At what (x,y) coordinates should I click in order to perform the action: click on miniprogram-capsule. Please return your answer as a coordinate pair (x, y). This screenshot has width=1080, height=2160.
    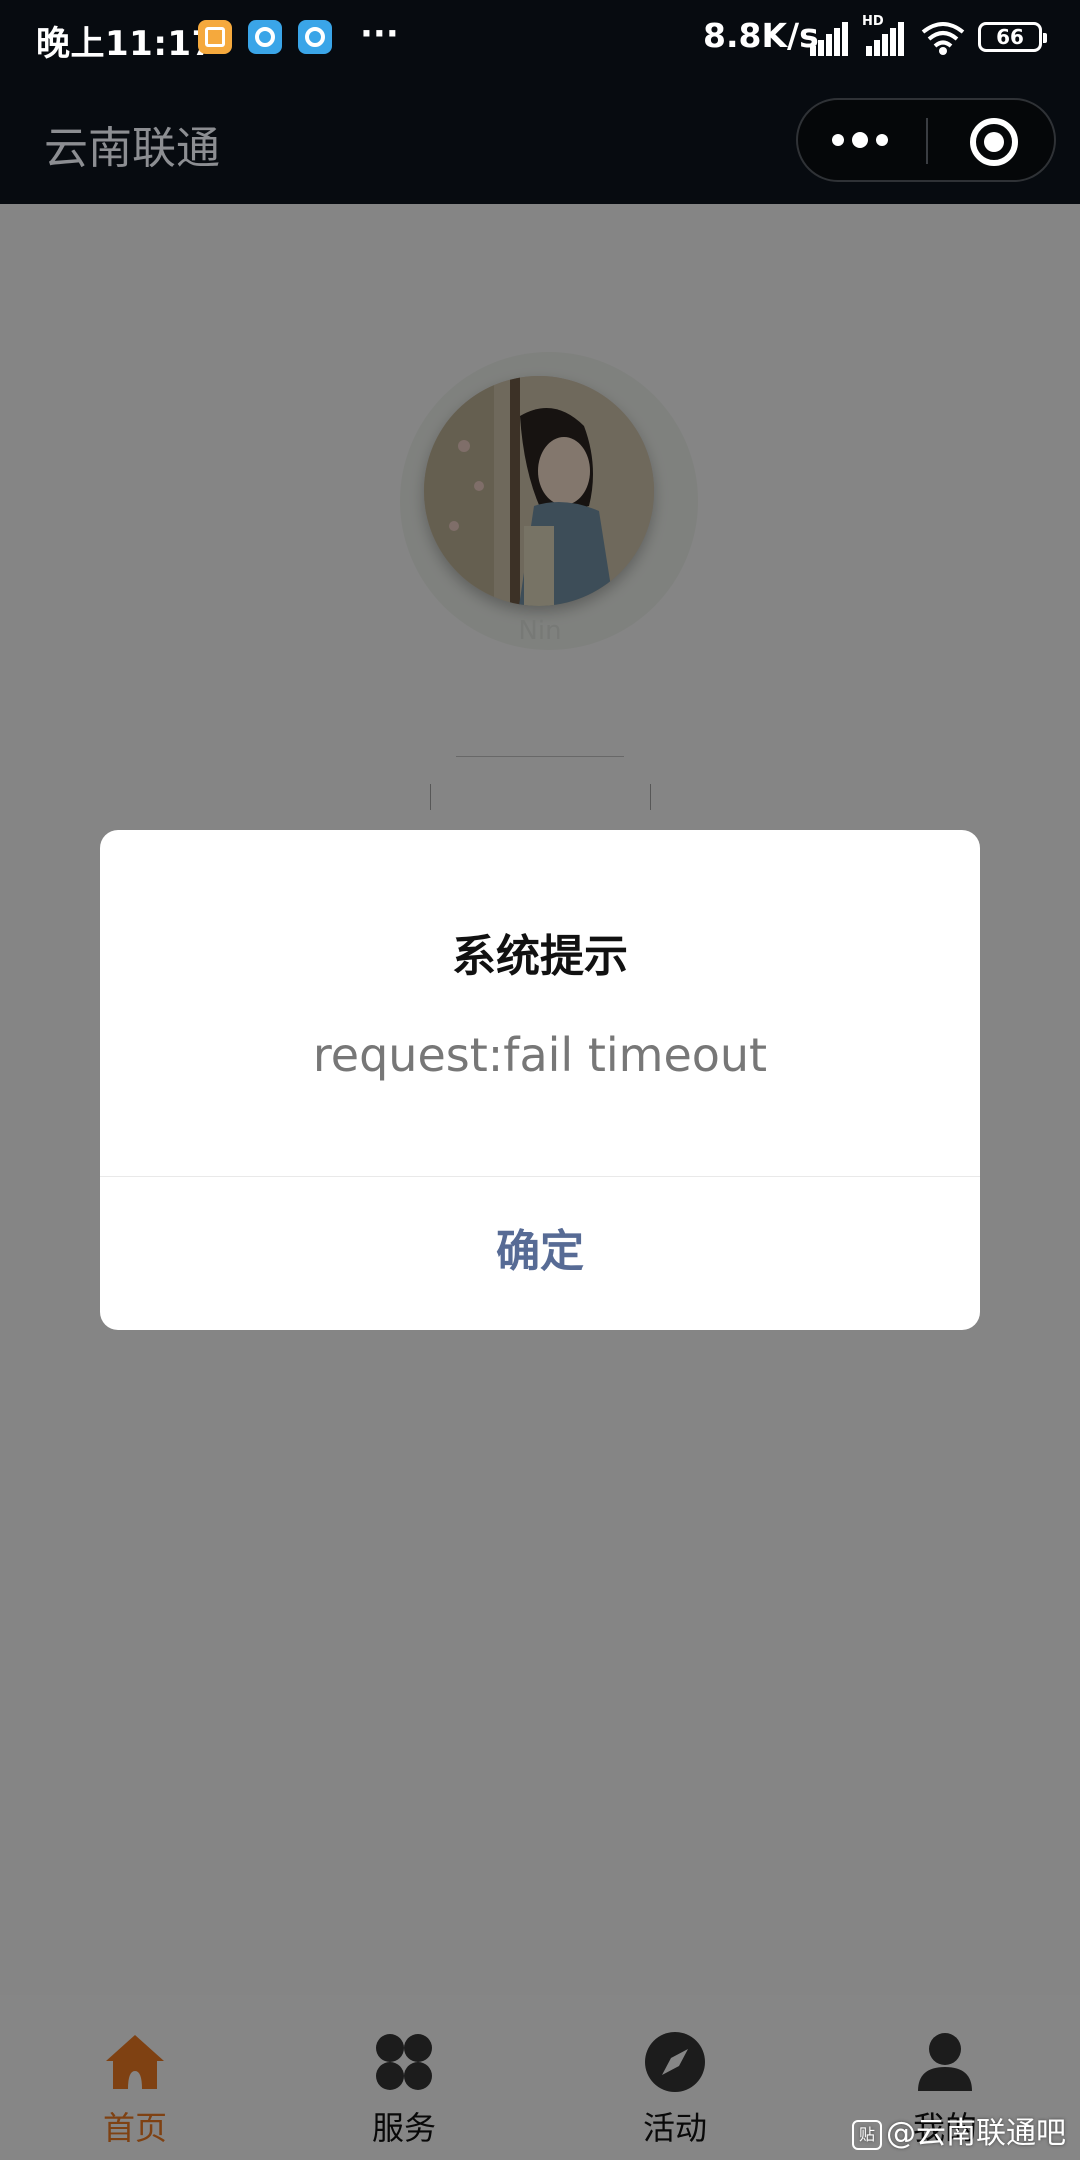
    Looking at the image, I should click on (926, 140).